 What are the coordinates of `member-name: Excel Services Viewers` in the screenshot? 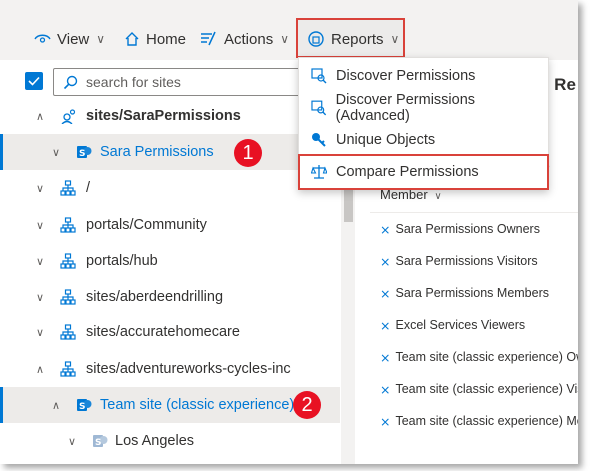 It's located at (460, 325).